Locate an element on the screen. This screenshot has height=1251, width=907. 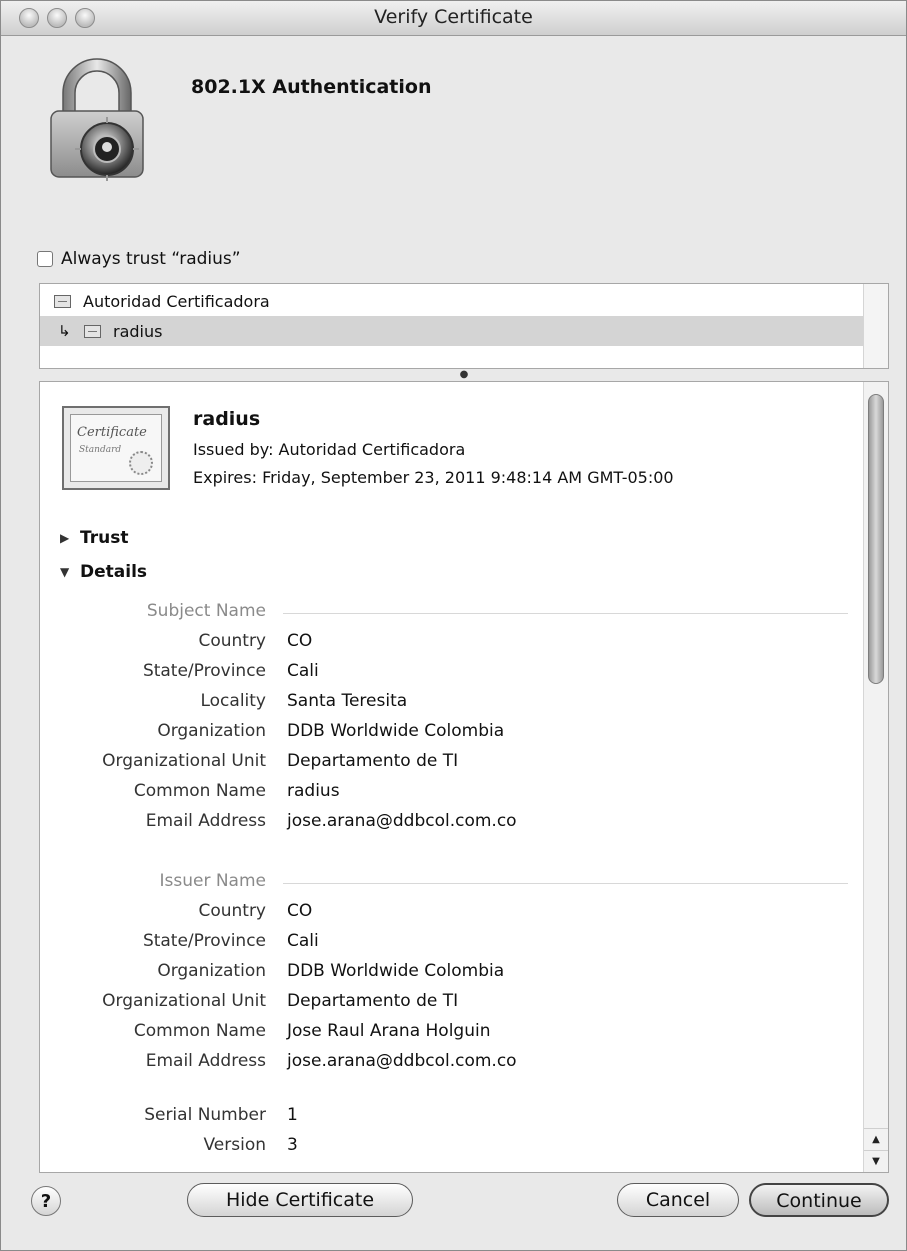
triangle-down-icon: ▼ is located at coordinates (65, 572).